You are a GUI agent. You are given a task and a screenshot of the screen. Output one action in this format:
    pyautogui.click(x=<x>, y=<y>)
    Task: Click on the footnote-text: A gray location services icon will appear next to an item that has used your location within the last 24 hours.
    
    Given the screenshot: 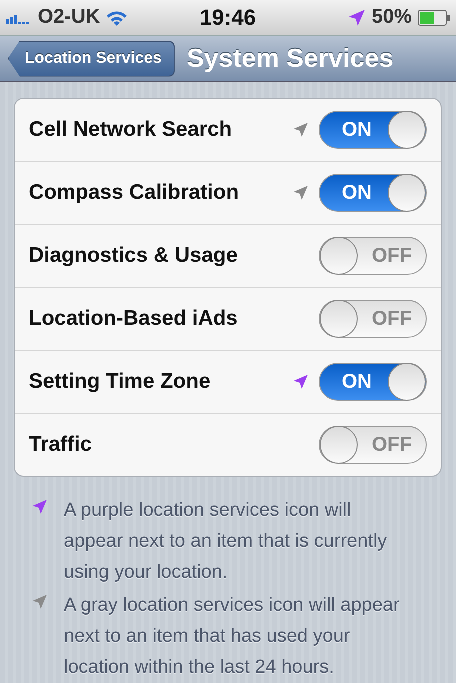 What is the action you would take?
    pyautogui.click(x=232, y=637)
    